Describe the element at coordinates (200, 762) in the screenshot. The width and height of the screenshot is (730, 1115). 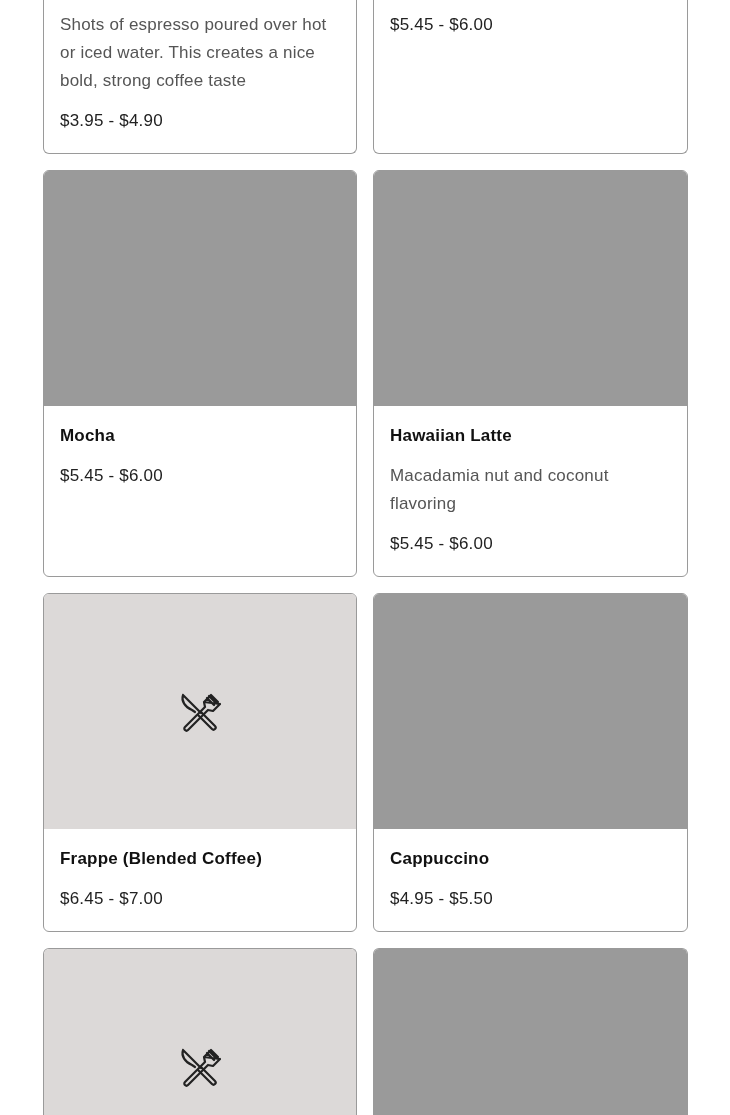
I see `menu-card: Frappe (Blended Coffee) $6.45 - $7.00` at that location.